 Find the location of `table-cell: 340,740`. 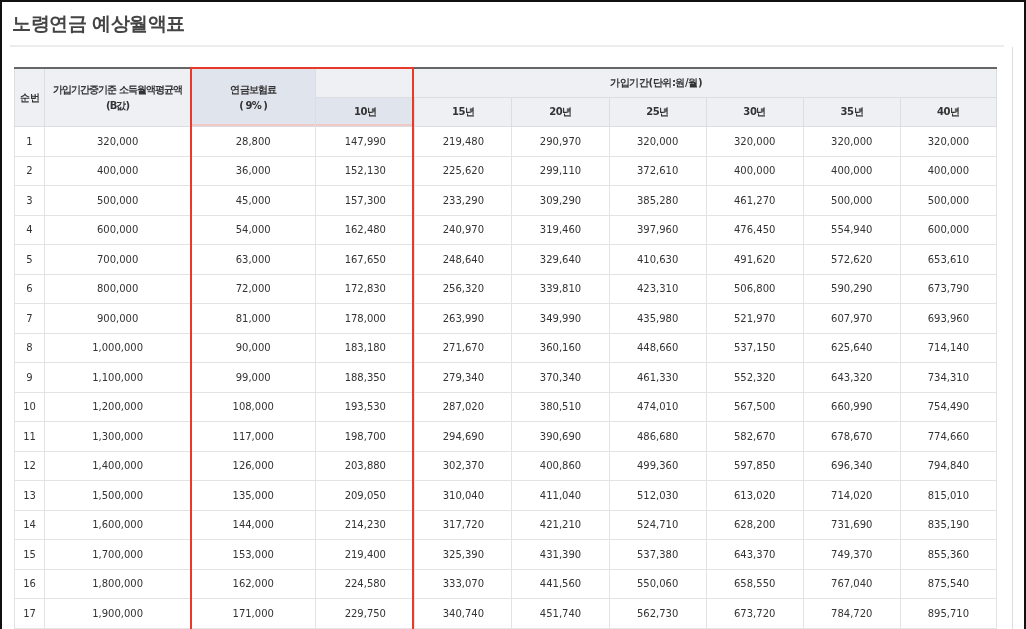

table-cell: 340,740 is located at coordinates (463, 613).